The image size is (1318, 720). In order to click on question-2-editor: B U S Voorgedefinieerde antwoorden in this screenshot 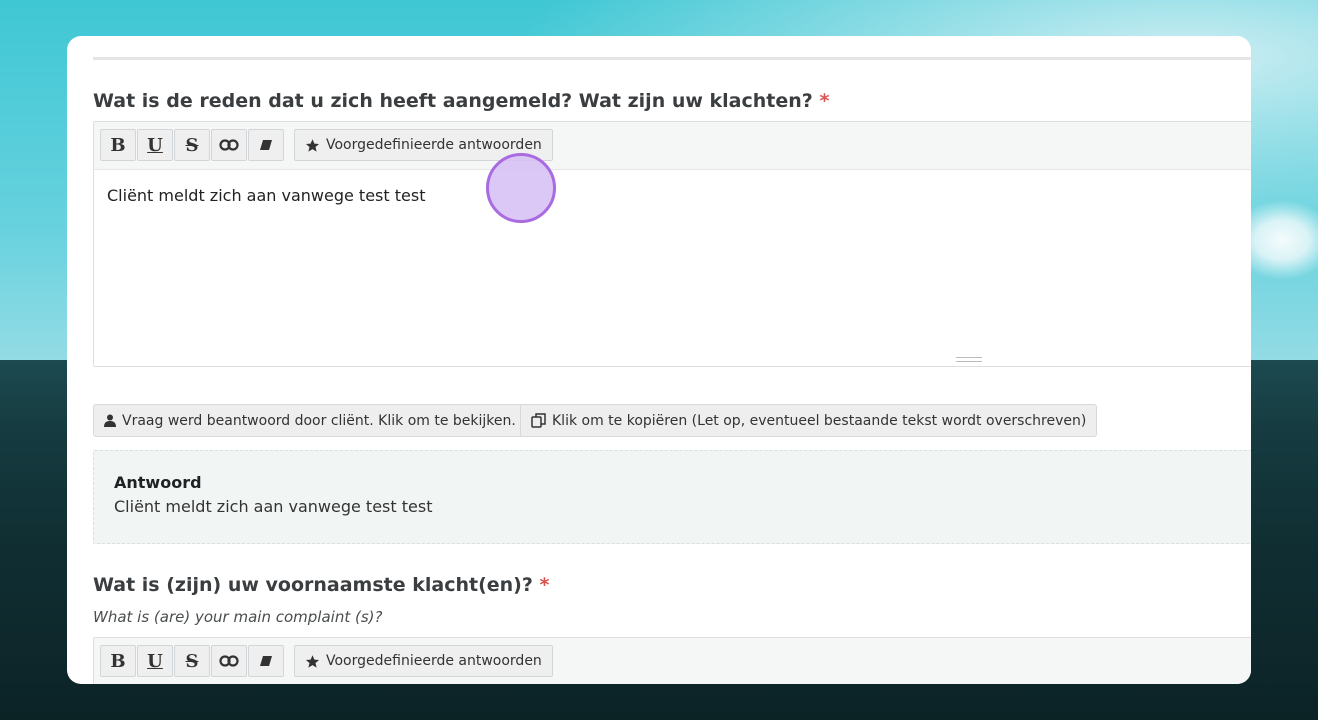, I will do `click(672, 660)`.